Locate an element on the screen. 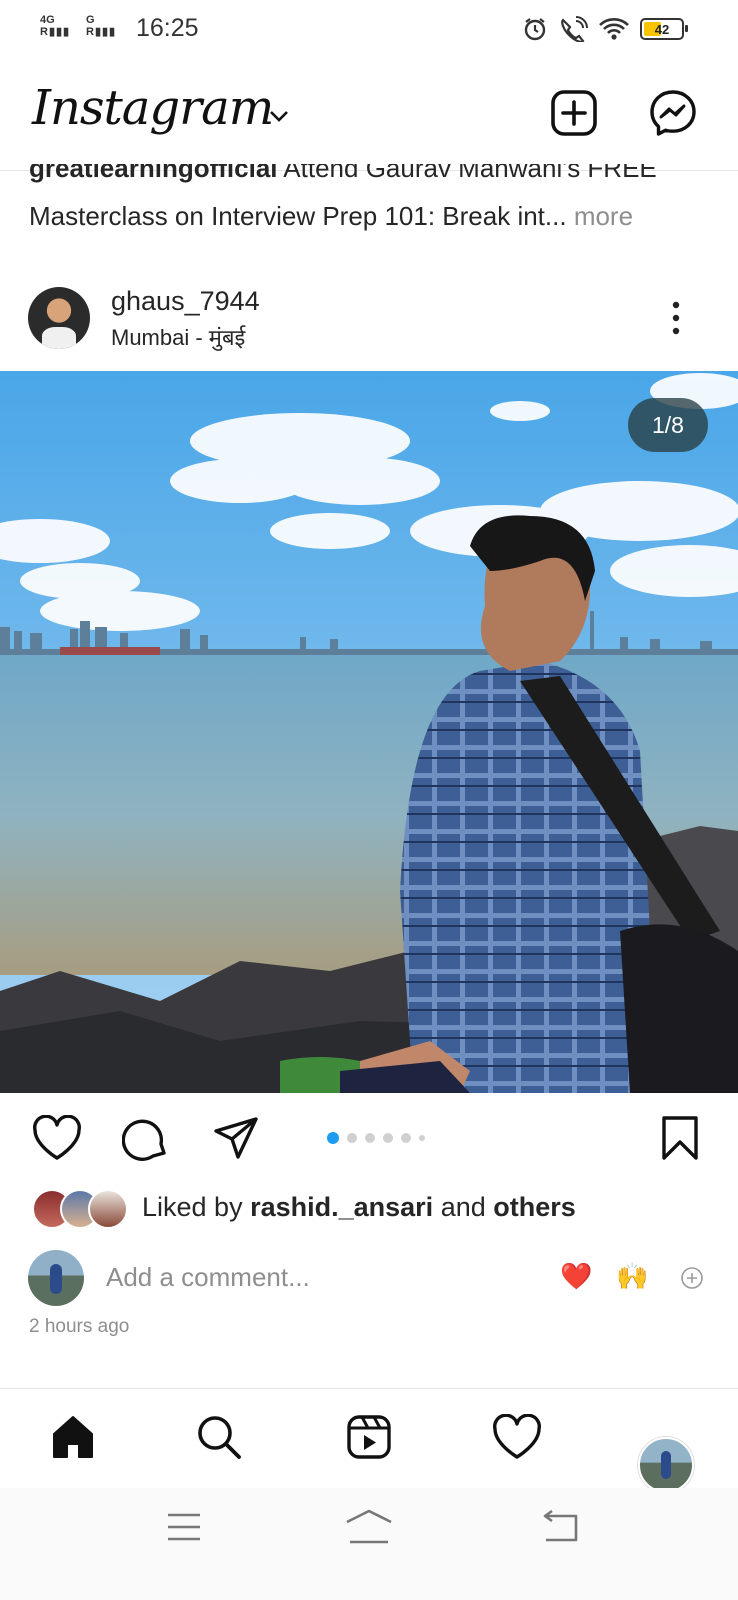 The image size is (738, 1600). system-nav-bar is located at coordinates (369, 1544).